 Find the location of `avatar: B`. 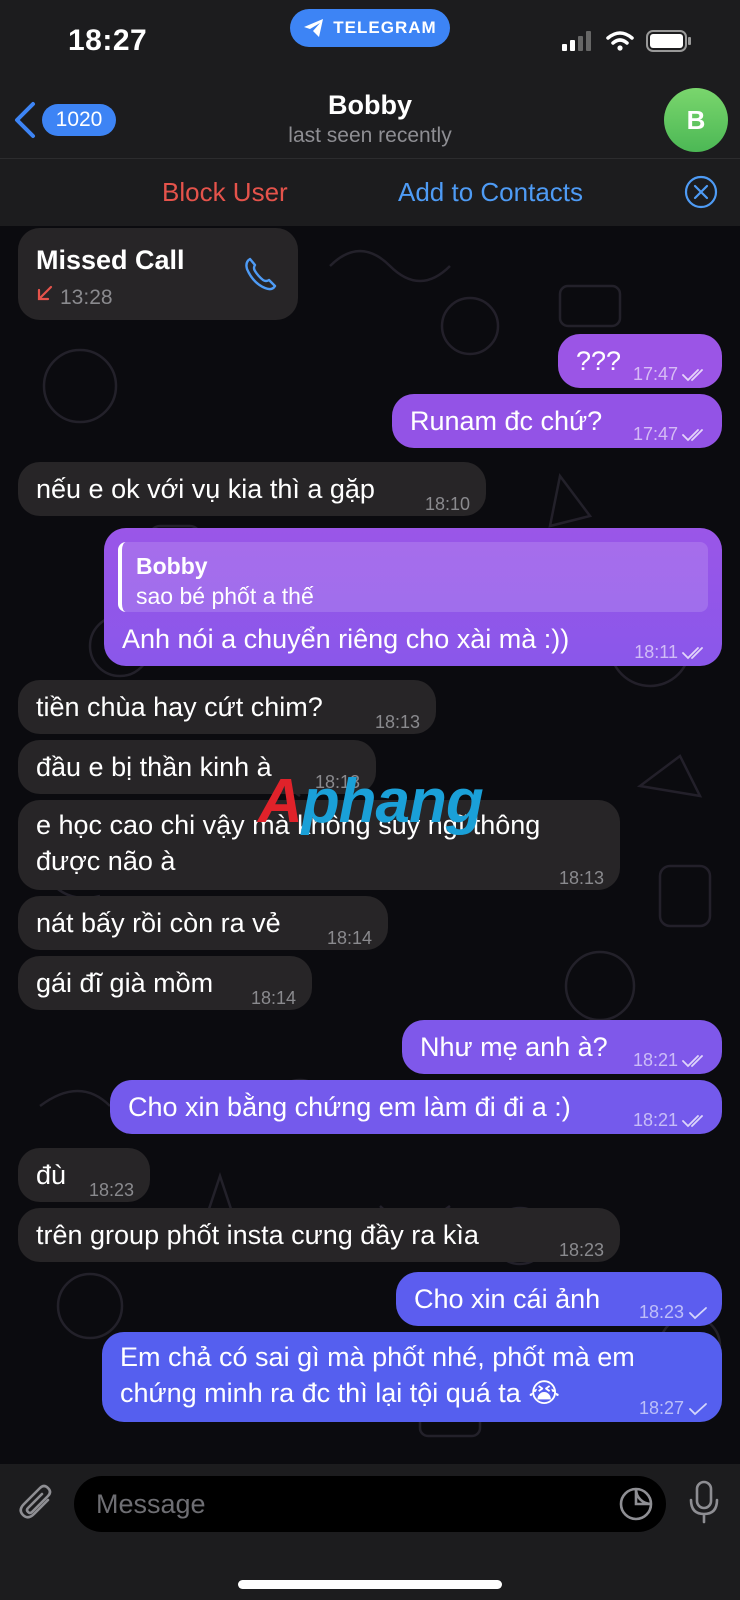

avatar: B is located at coordinates (696, 120).